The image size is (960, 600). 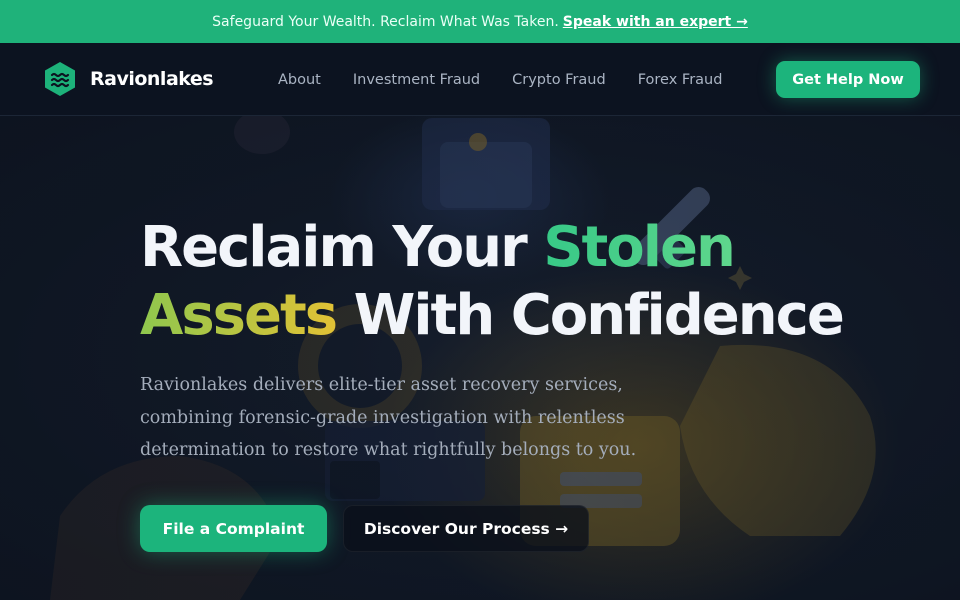 What do you see at coordinates (655, 22) in the screenshot?
I see `speak-with-expert-link: Speak with an expert →` at bounding box center [655, 22].